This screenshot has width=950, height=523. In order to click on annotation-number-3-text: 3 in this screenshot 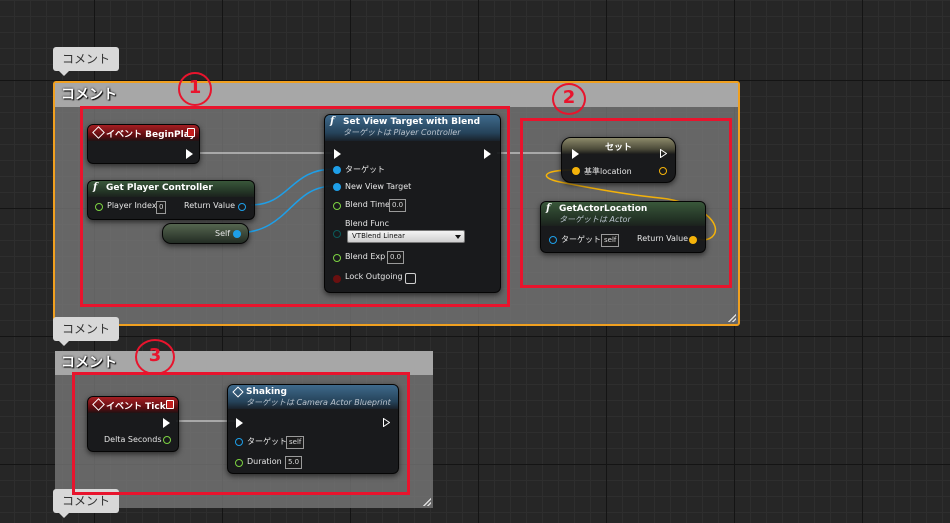, I will do `click(155, 355)`.